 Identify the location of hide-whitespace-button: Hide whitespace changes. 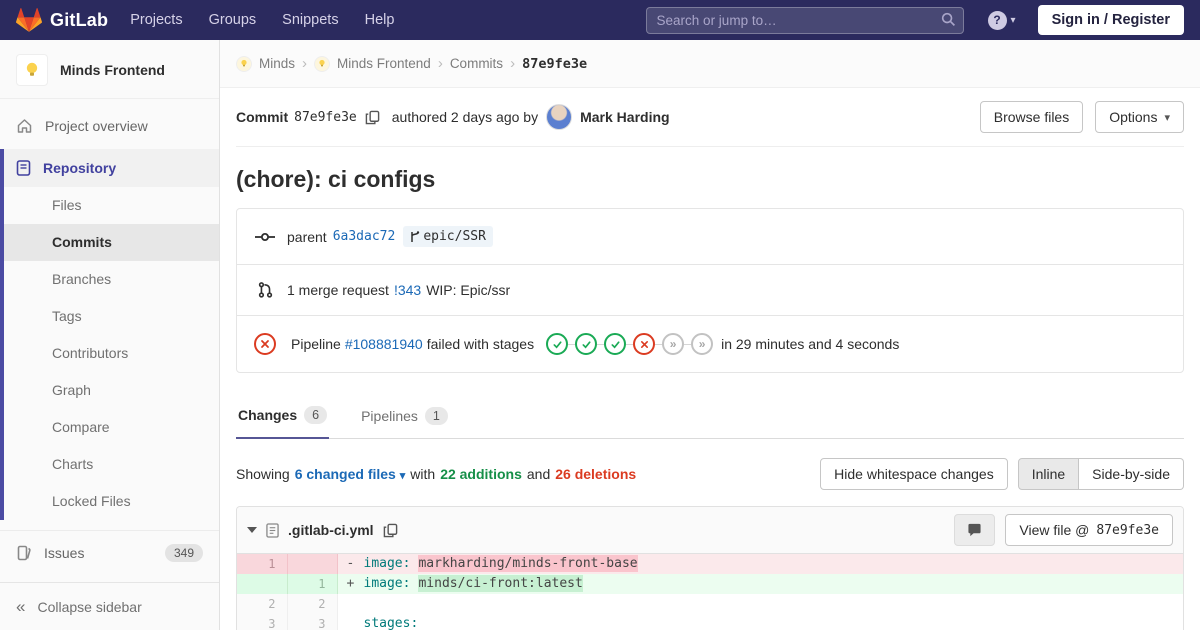
(914, 474).